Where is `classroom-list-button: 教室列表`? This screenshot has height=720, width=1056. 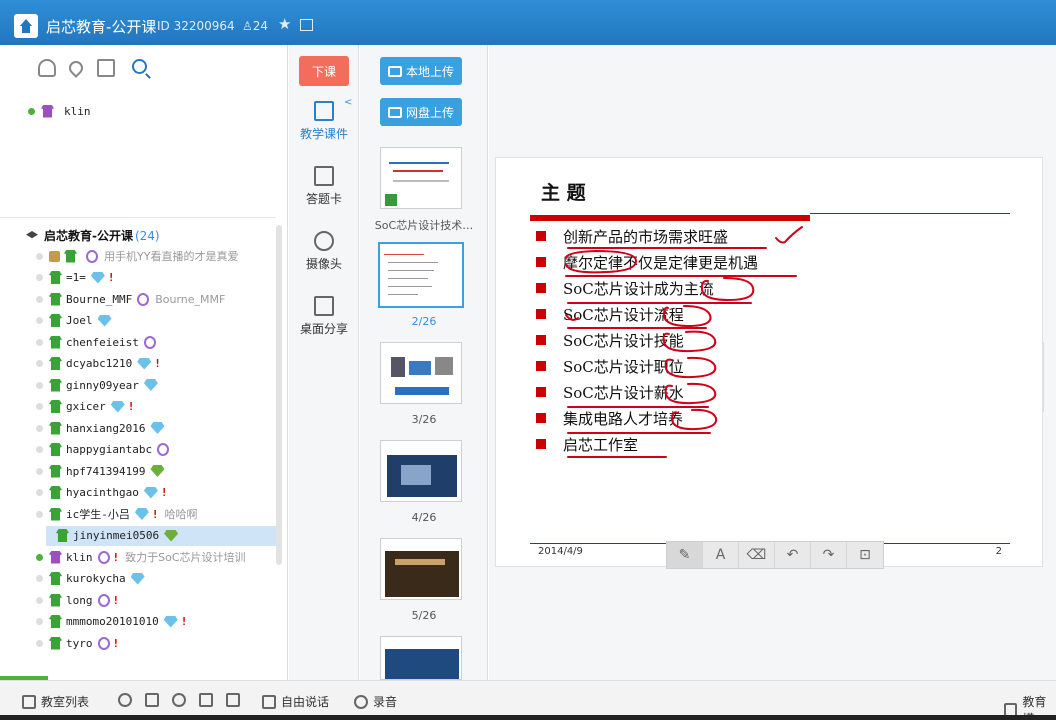 classroom-list-button: 教室列表 is located at coordinates (55, 701).